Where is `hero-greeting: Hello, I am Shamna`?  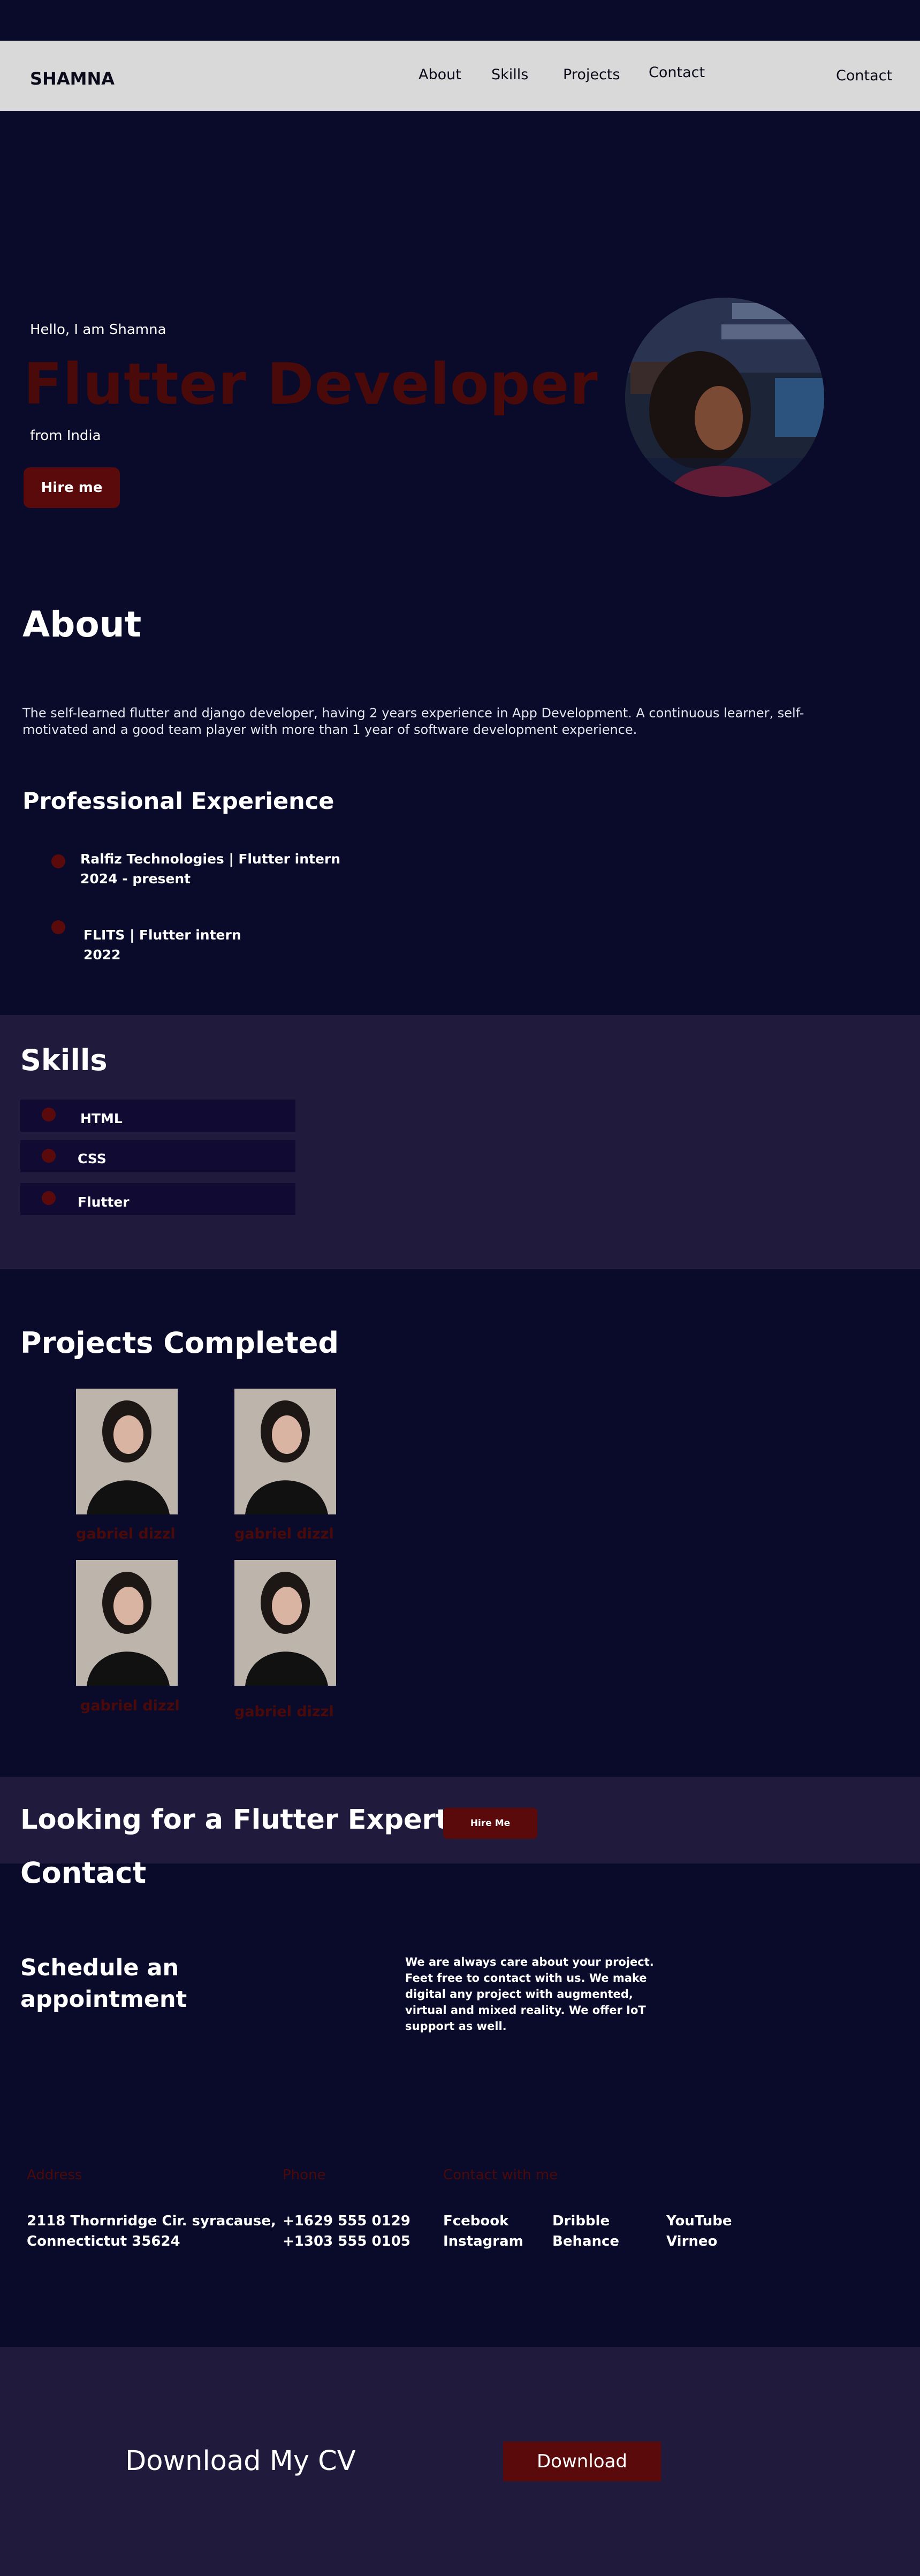
hero-greeting: Hello, I am Shamna is located at coordinates (98, 330).